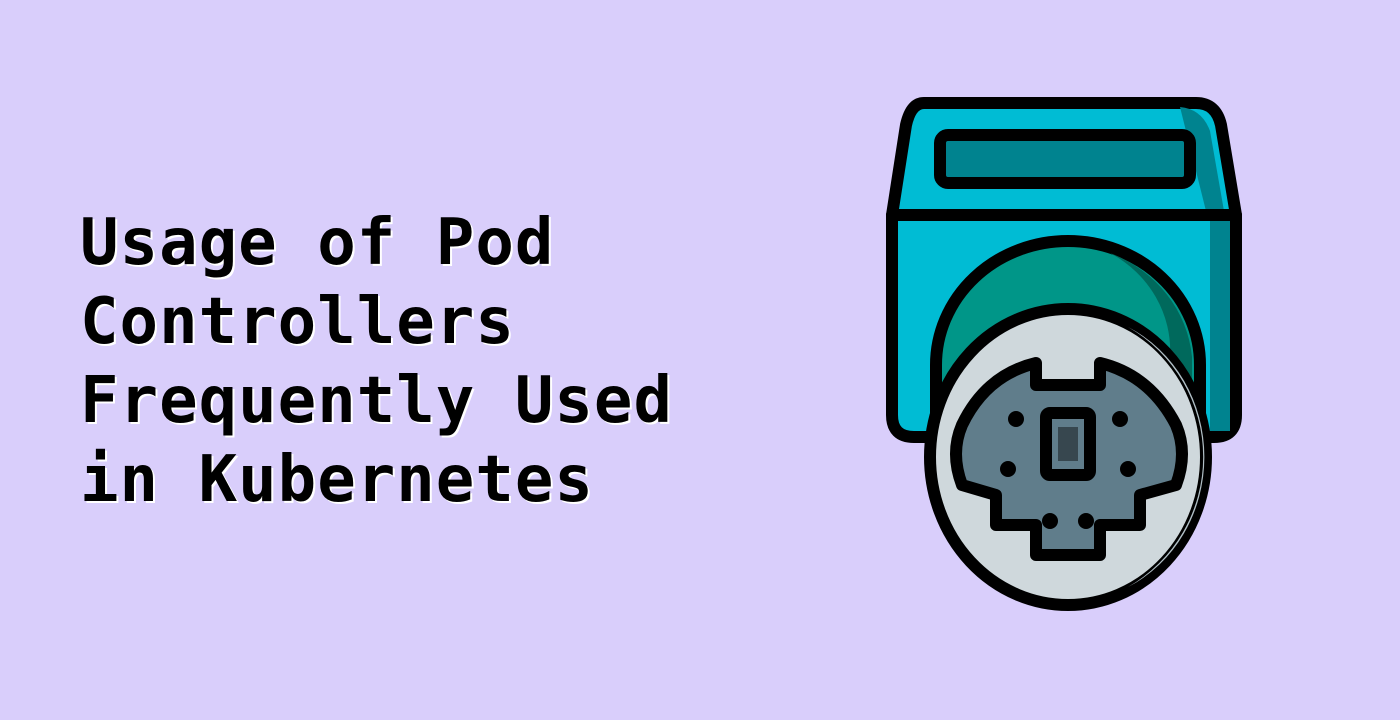 This screenshot has width=1400, height=720. I want to click on title-line-3: Frequently Used, so click(376, 401).